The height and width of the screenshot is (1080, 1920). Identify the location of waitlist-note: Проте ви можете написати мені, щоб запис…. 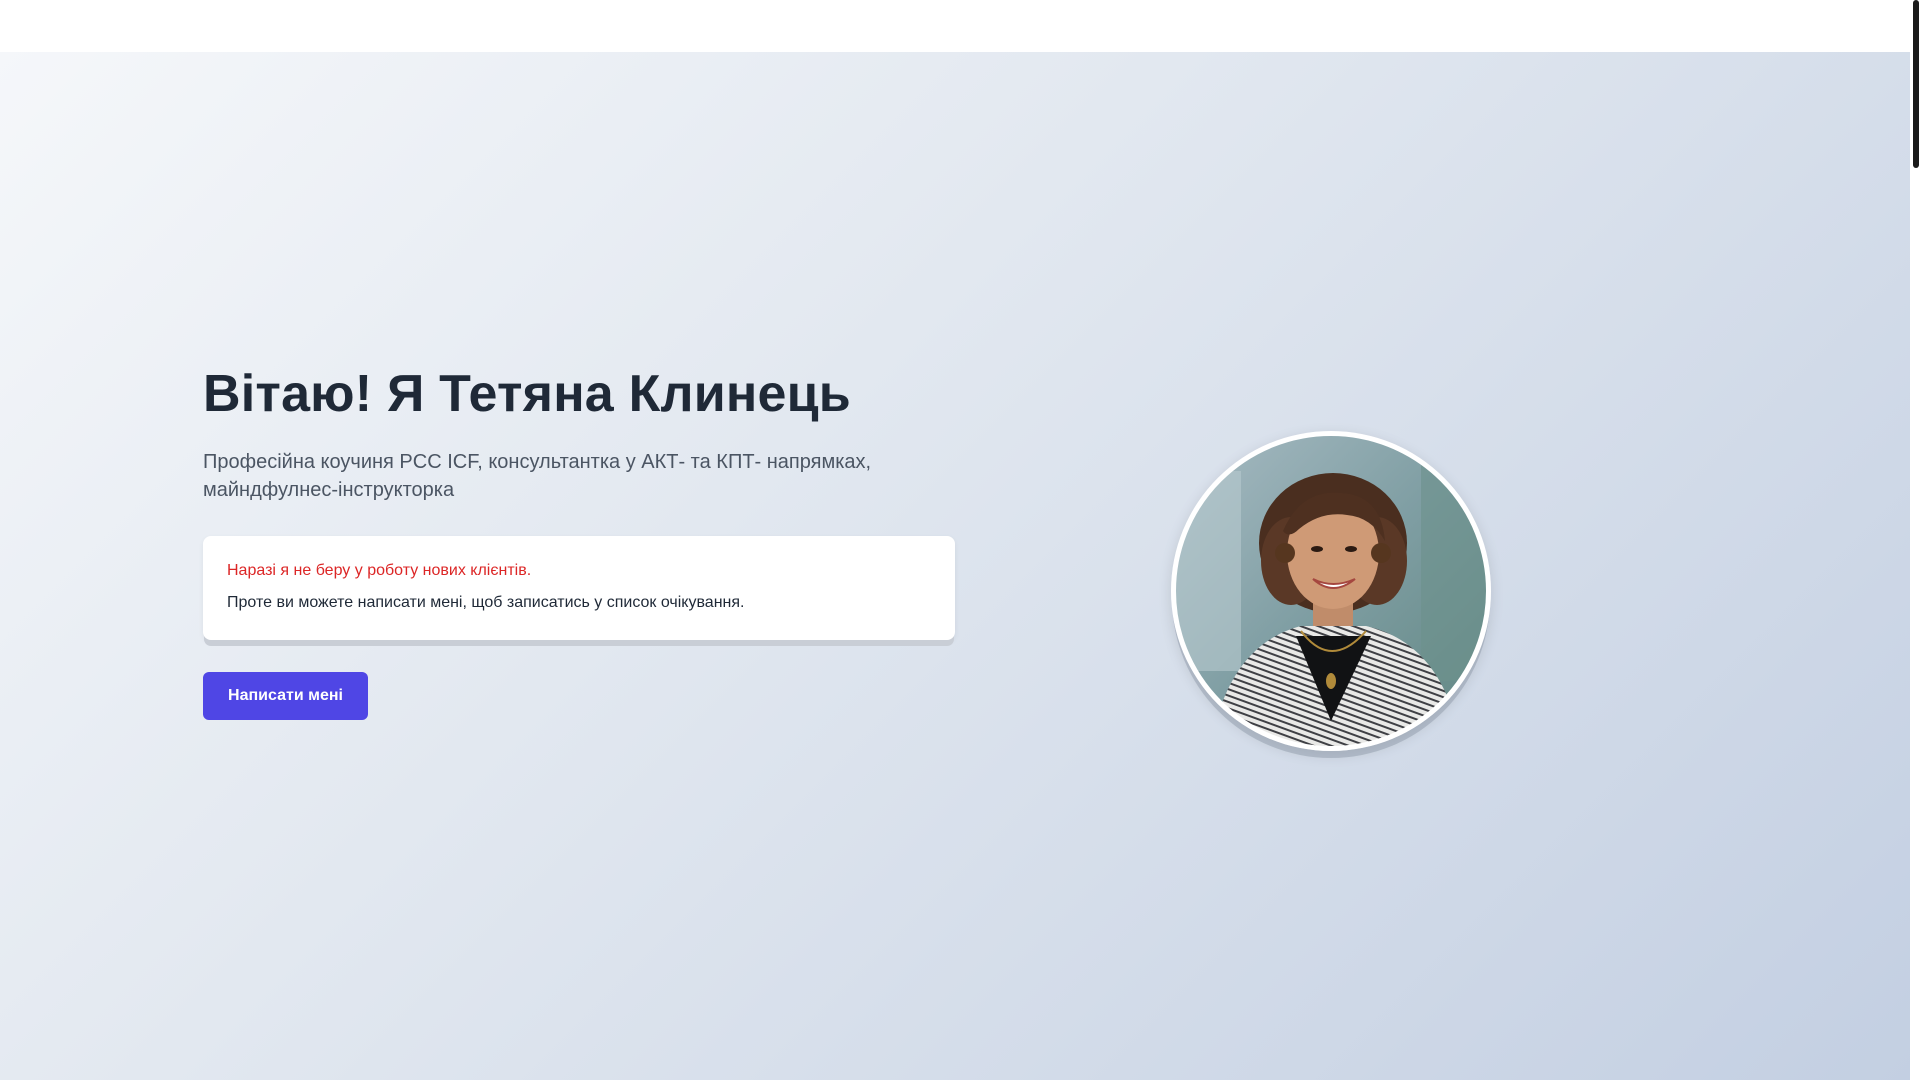
(486, 602).